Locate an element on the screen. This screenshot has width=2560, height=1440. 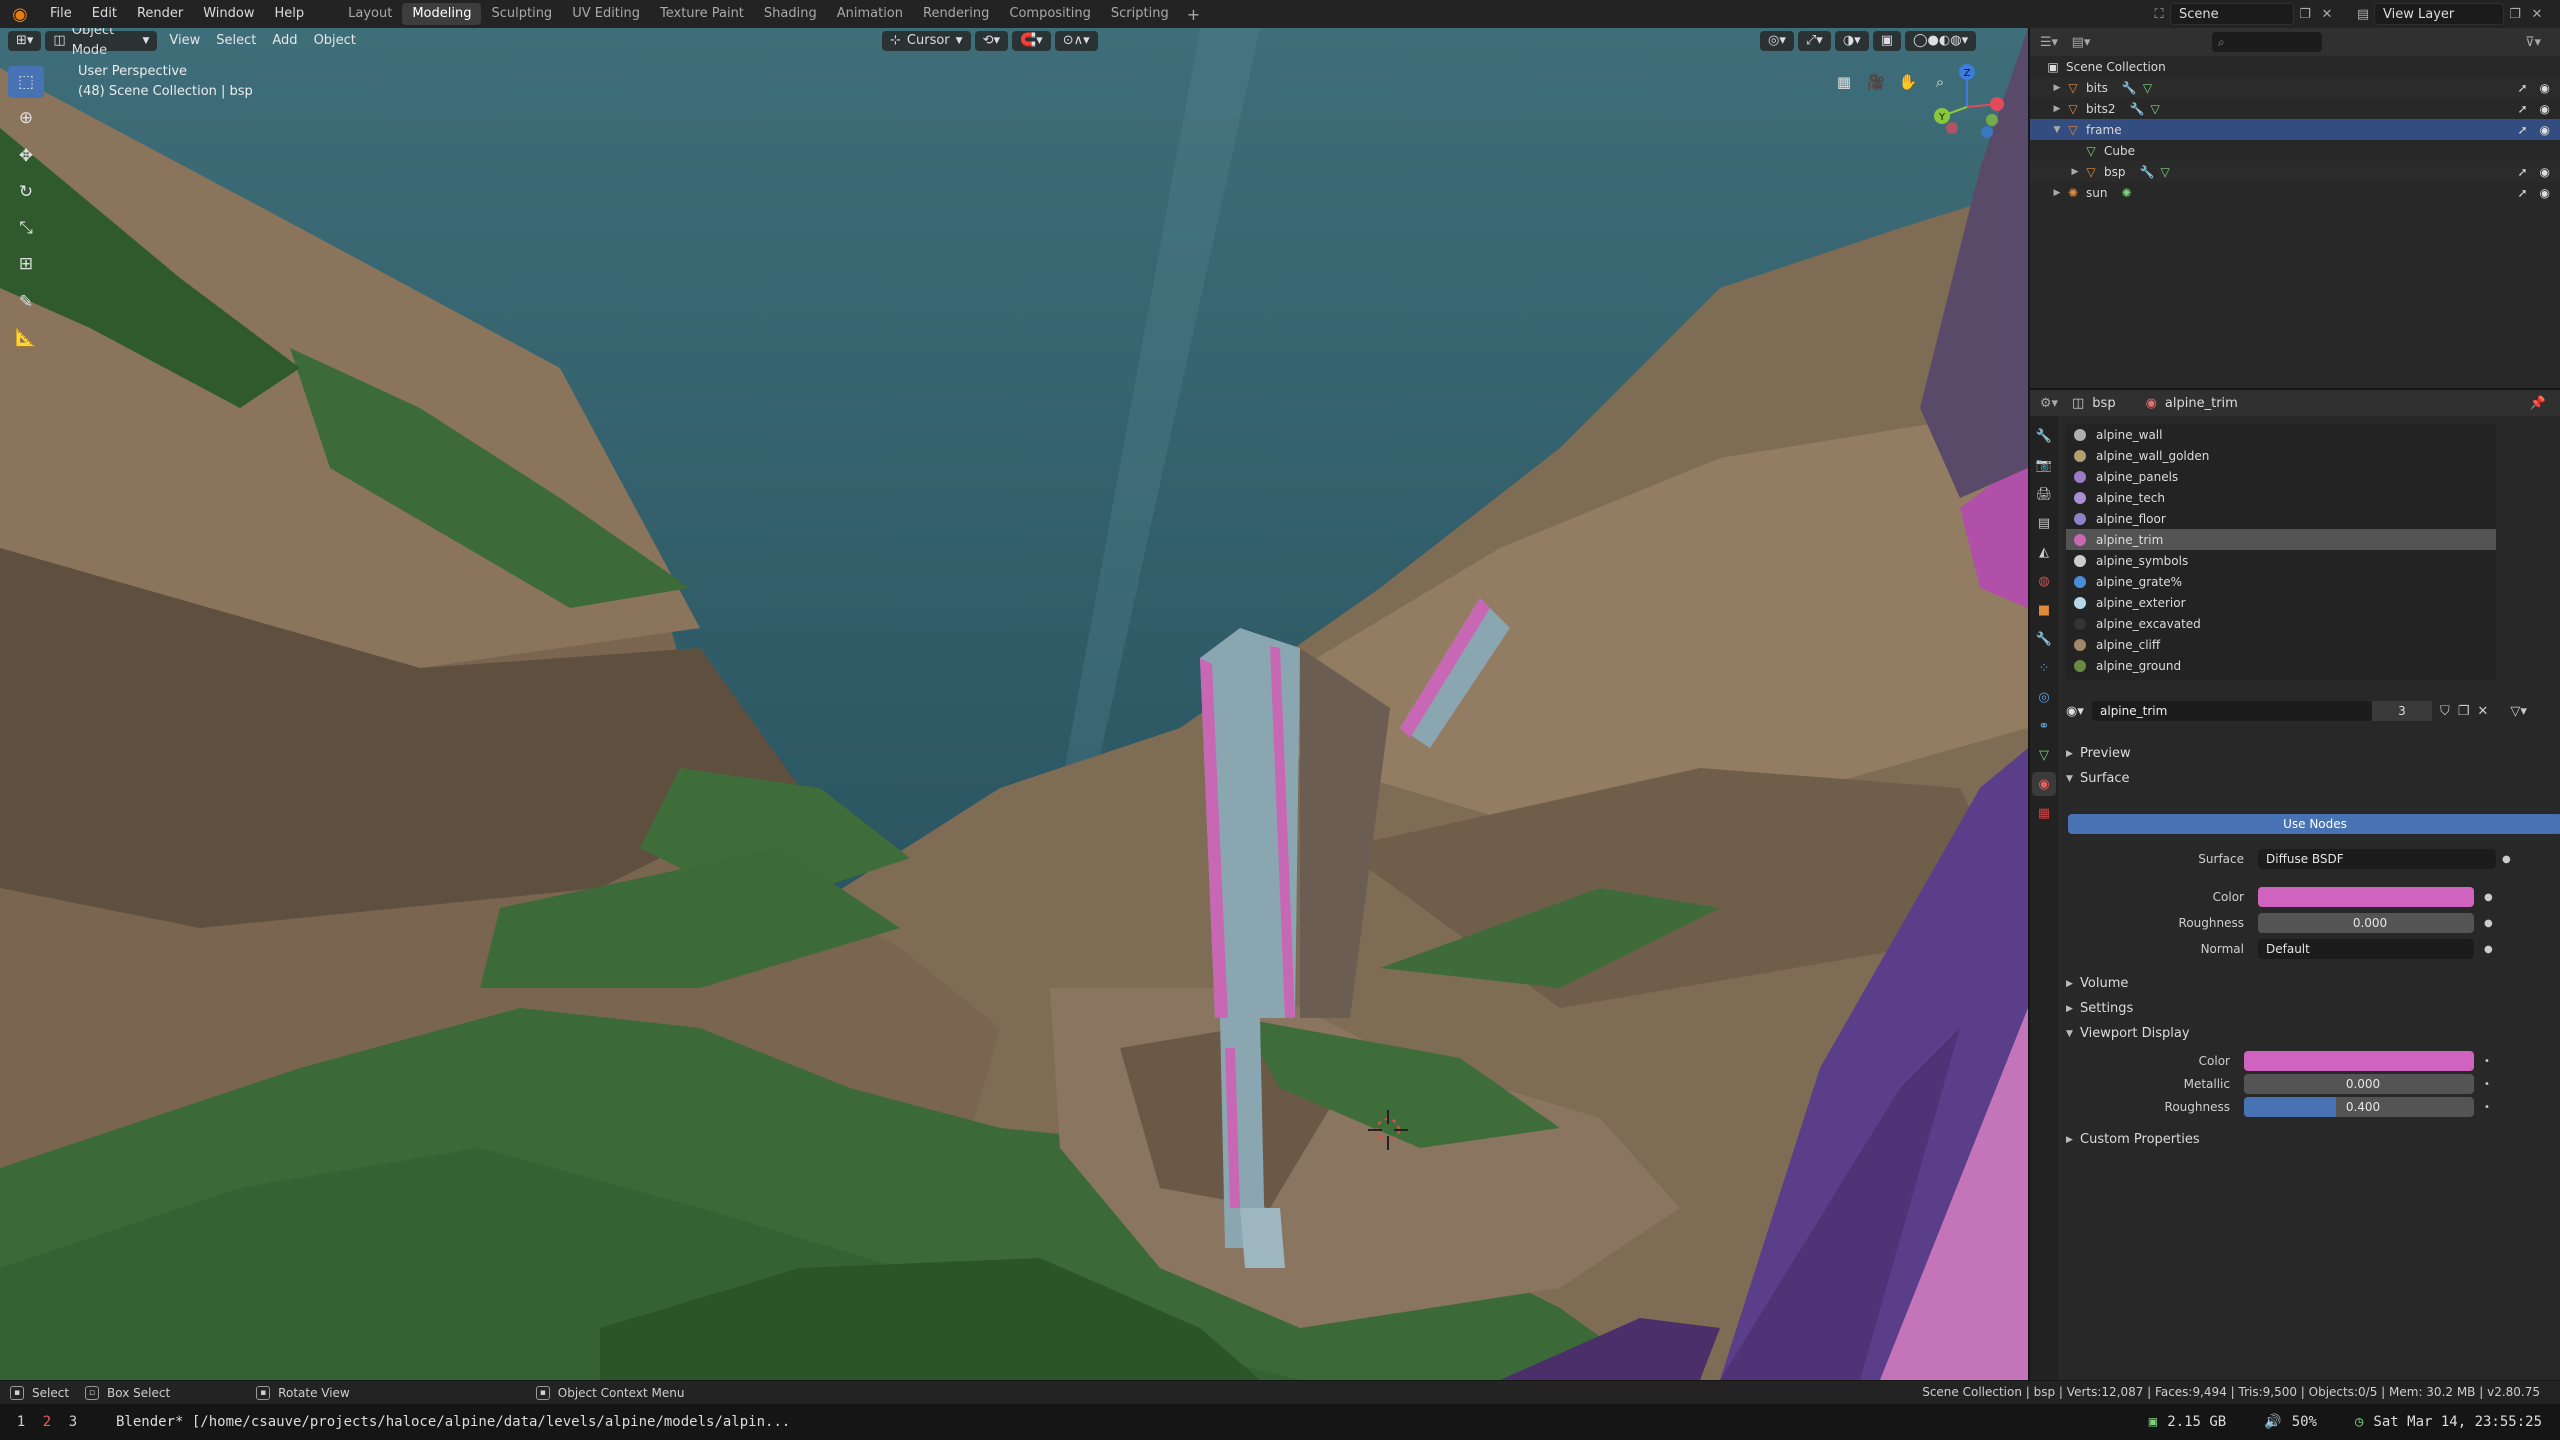
material-users-count: 3 is located at coordinates (2402, 711).